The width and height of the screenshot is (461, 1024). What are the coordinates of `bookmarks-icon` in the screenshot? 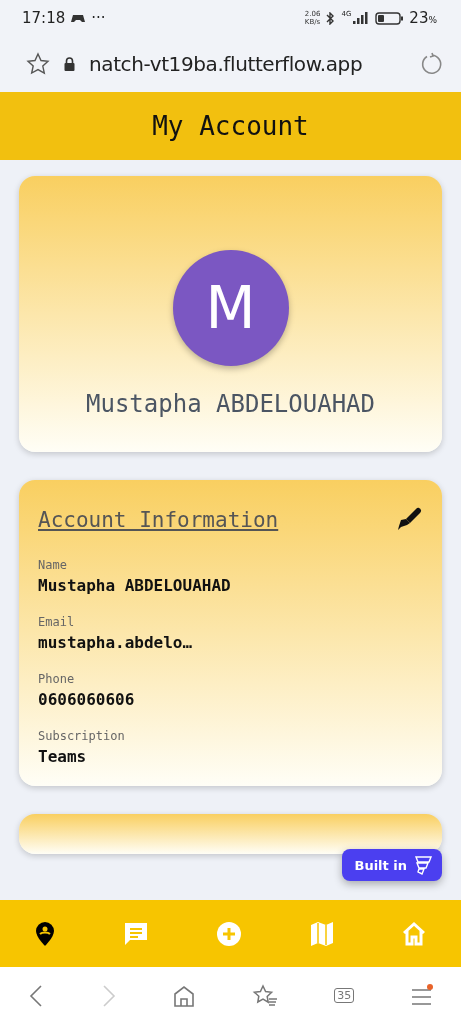 It's located at (264, 995).